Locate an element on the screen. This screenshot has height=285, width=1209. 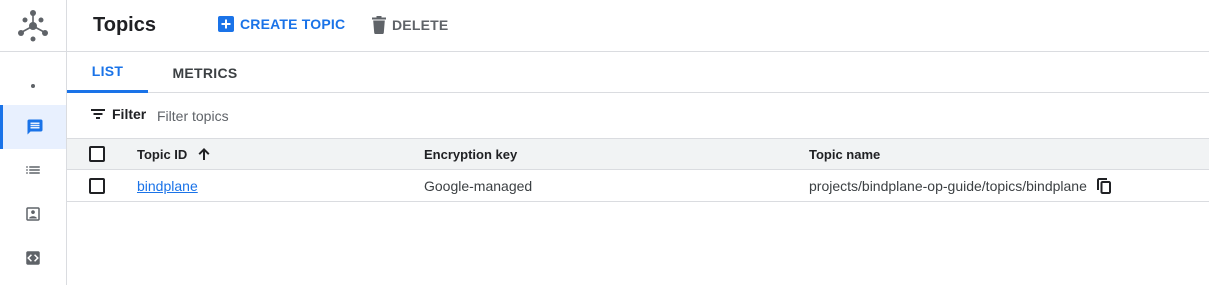
encryption-key-cell: Google-managed is located at coordinates (478, 185).